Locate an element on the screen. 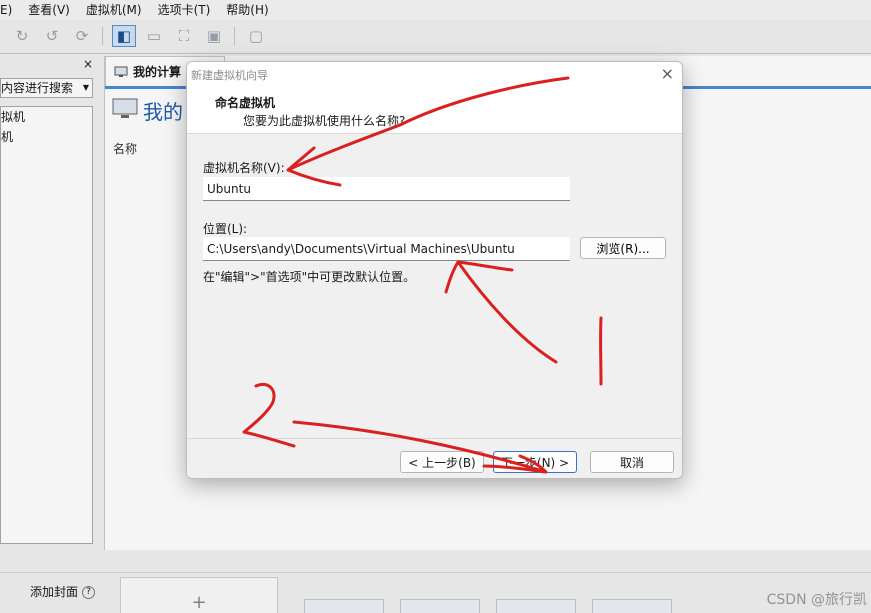 The height and width of the screenshot is (613, 871). location-hint: 在"编辑">"首选项"中可更改默认位置。 is located at coordinates (309, 277).